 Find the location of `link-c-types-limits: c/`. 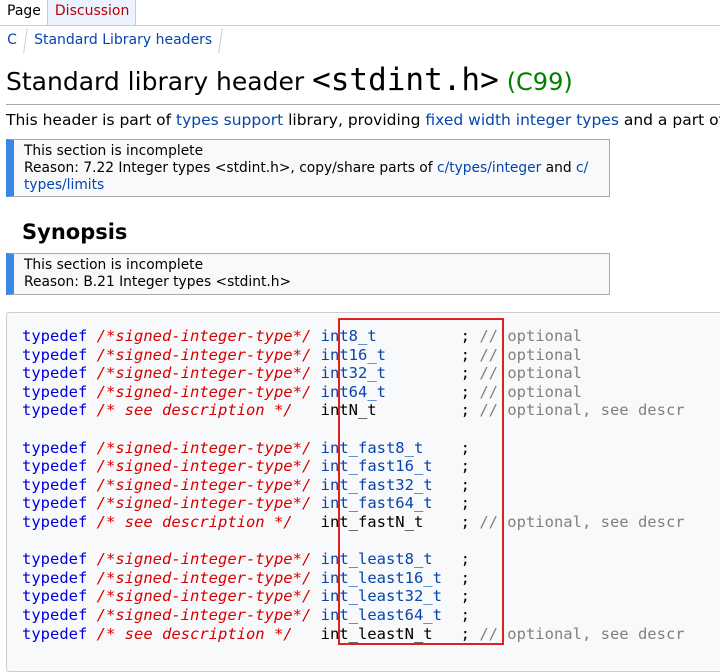

link-c-types-limits: c/ is located at coordinates (582, 168).